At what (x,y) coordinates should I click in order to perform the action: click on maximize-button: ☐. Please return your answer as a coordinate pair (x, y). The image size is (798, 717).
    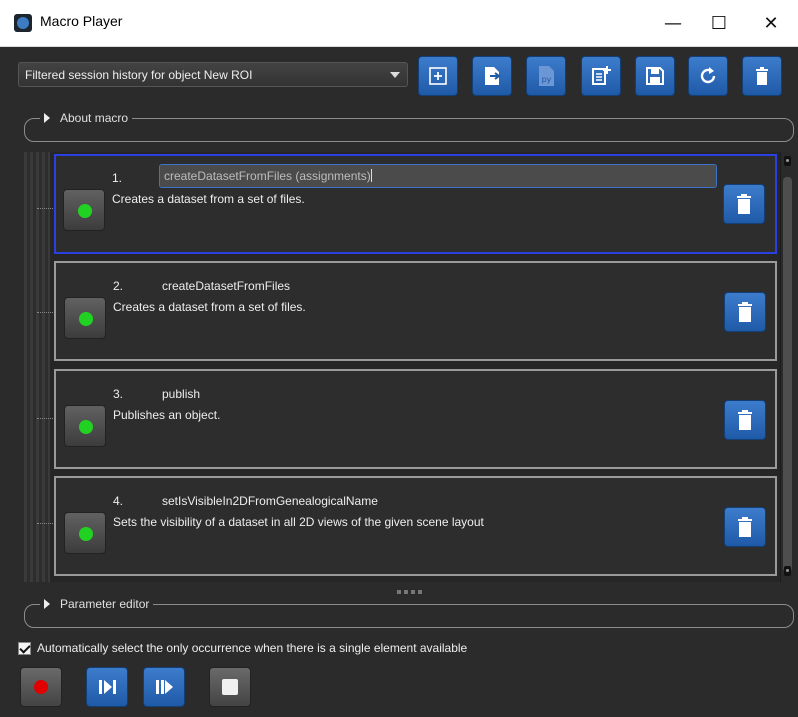
    Looking at the image, I should click on (719, 23).